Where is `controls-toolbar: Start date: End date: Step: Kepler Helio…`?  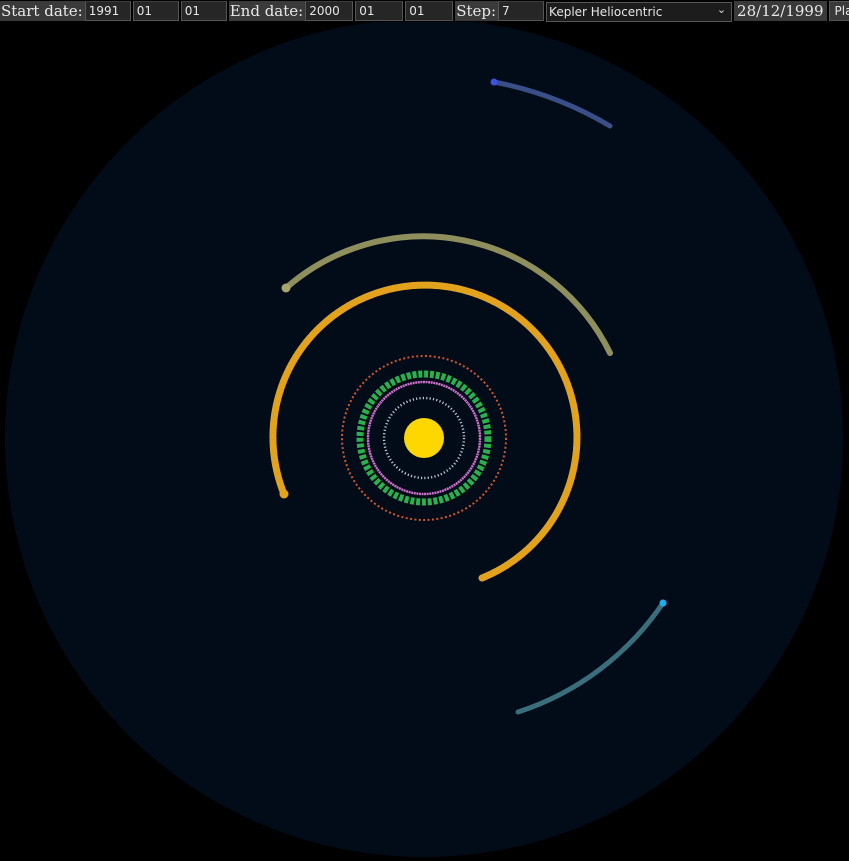 controls-toolbar: Start date: End date: Step: Kepler Helio… is located at coordinates (424, 11).